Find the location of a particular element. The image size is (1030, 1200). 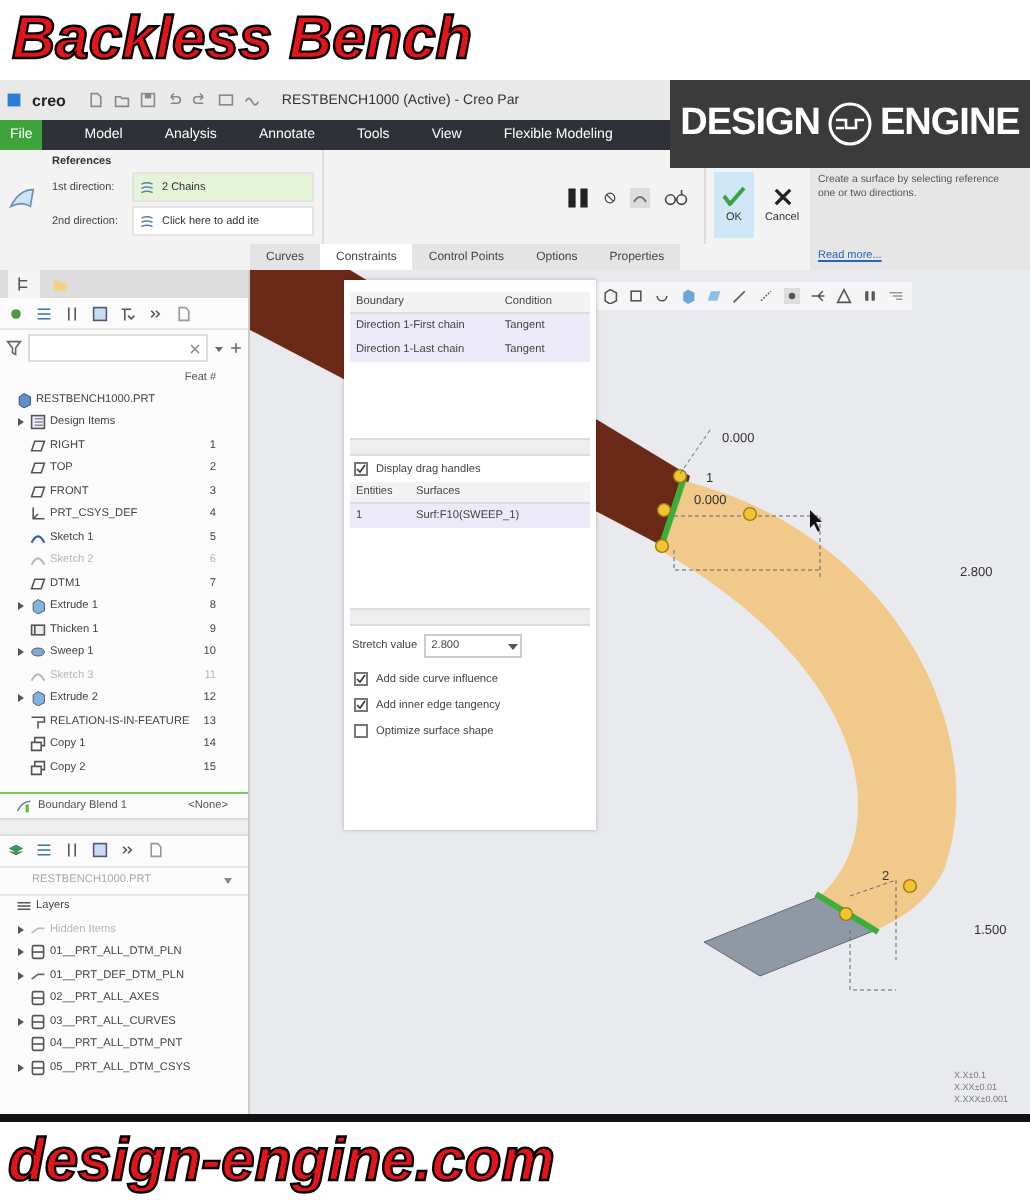

relation-icon is located at coordinates (38, 721).